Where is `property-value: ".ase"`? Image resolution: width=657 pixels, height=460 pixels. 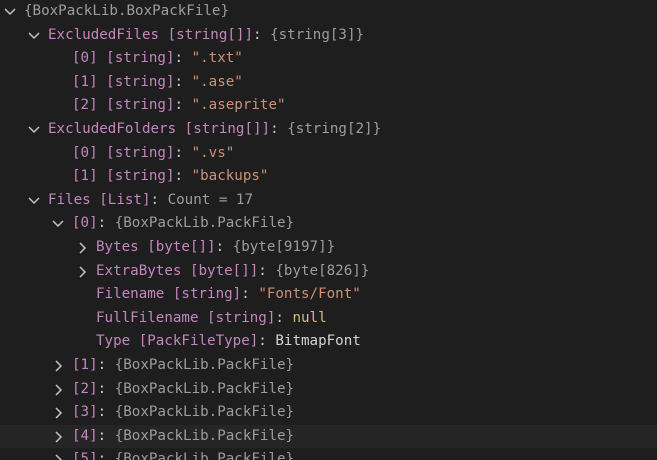
property-value: ".ase" is located at coordinates (217, 81).